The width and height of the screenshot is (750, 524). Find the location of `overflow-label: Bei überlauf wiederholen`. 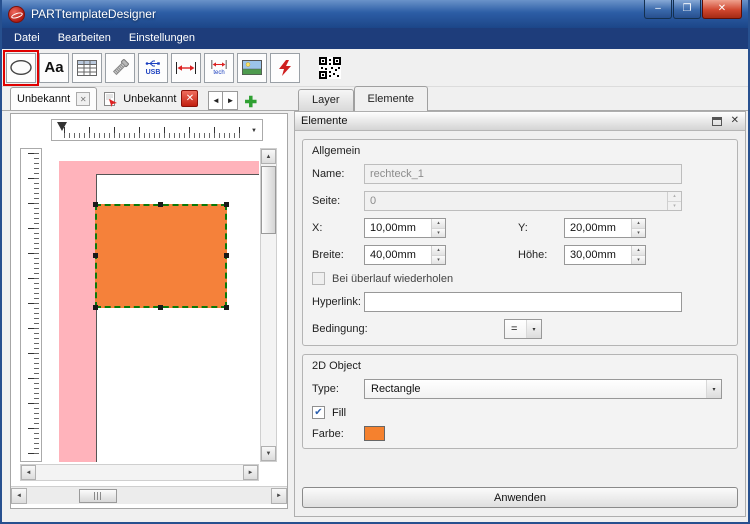

overflow-label: Bei überlauf wiederholen is located at coordinates (393, 278).